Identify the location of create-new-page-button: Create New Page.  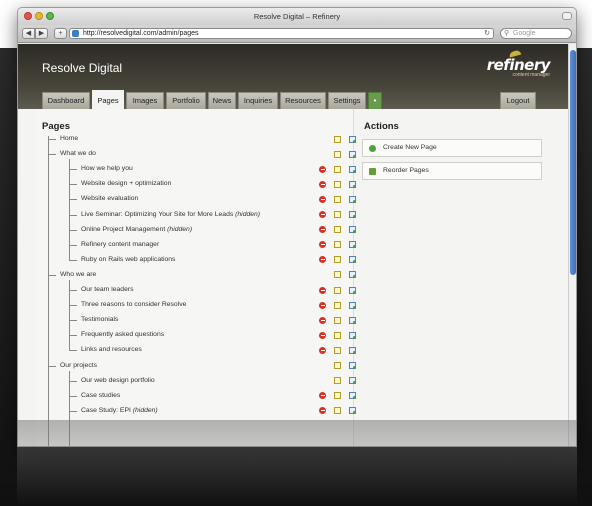
(452, 148).